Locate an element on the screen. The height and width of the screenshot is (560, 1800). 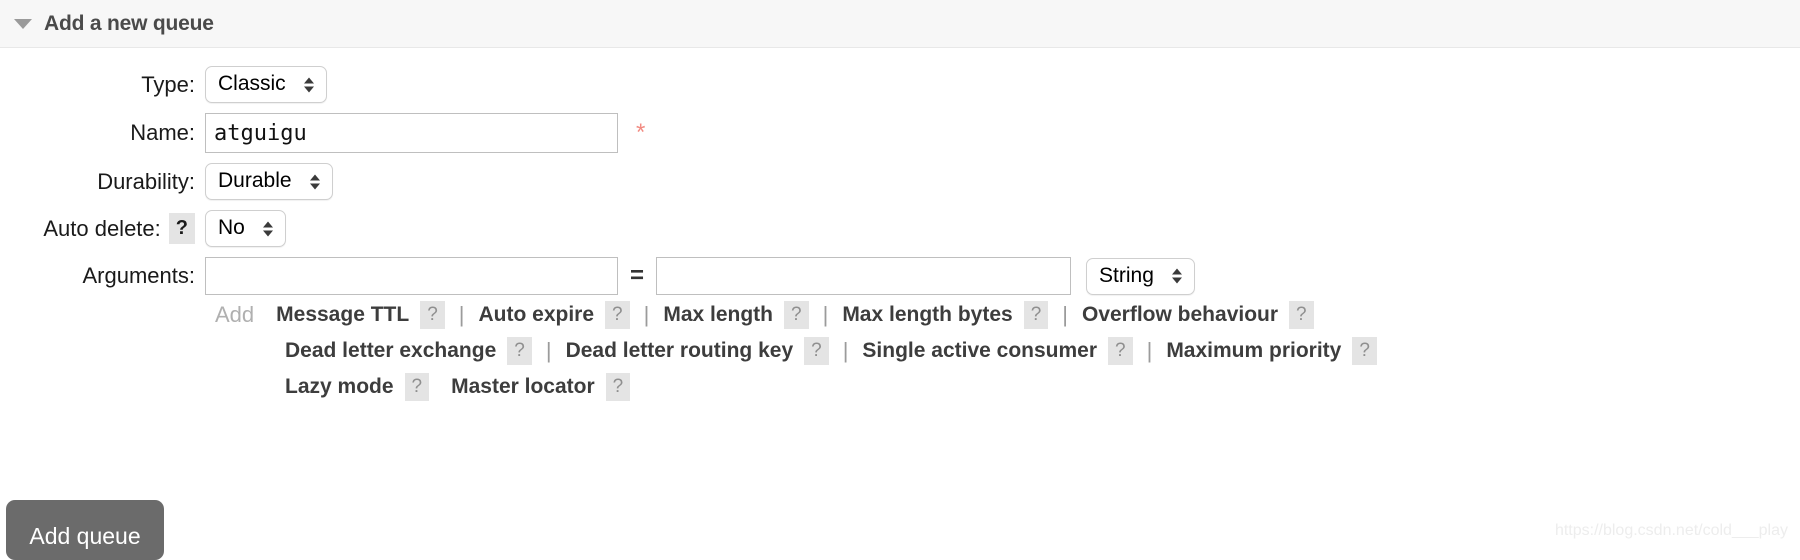
preset-dead-letter-routing-key: Dead letter routing key is located at coordinates (680, 351).